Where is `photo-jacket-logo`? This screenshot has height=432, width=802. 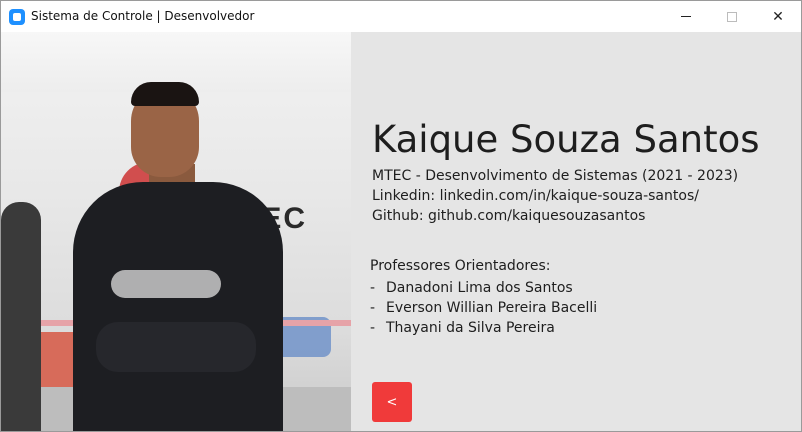
photo-jacket-logo is located at coordinates (166, 284).